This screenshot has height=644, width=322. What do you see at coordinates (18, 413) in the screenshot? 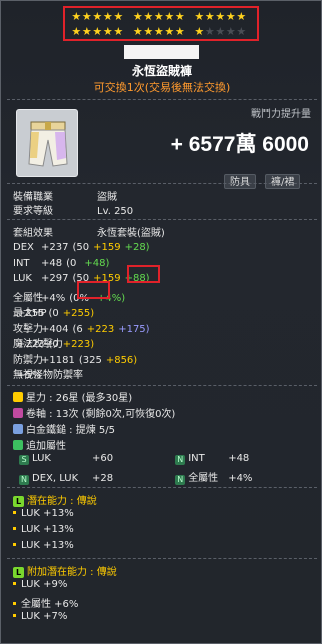
I see `scroll-icon` at bounding box center [18, 413].